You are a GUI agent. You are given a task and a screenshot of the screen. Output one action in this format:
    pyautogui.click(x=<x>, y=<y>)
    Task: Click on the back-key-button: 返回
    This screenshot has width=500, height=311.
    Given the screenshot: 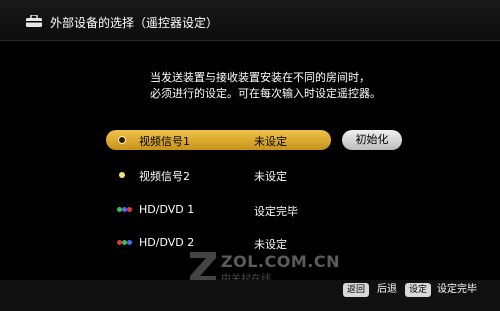 What is the action you would take?
    pyautogui.click(x=356, y=290)
    